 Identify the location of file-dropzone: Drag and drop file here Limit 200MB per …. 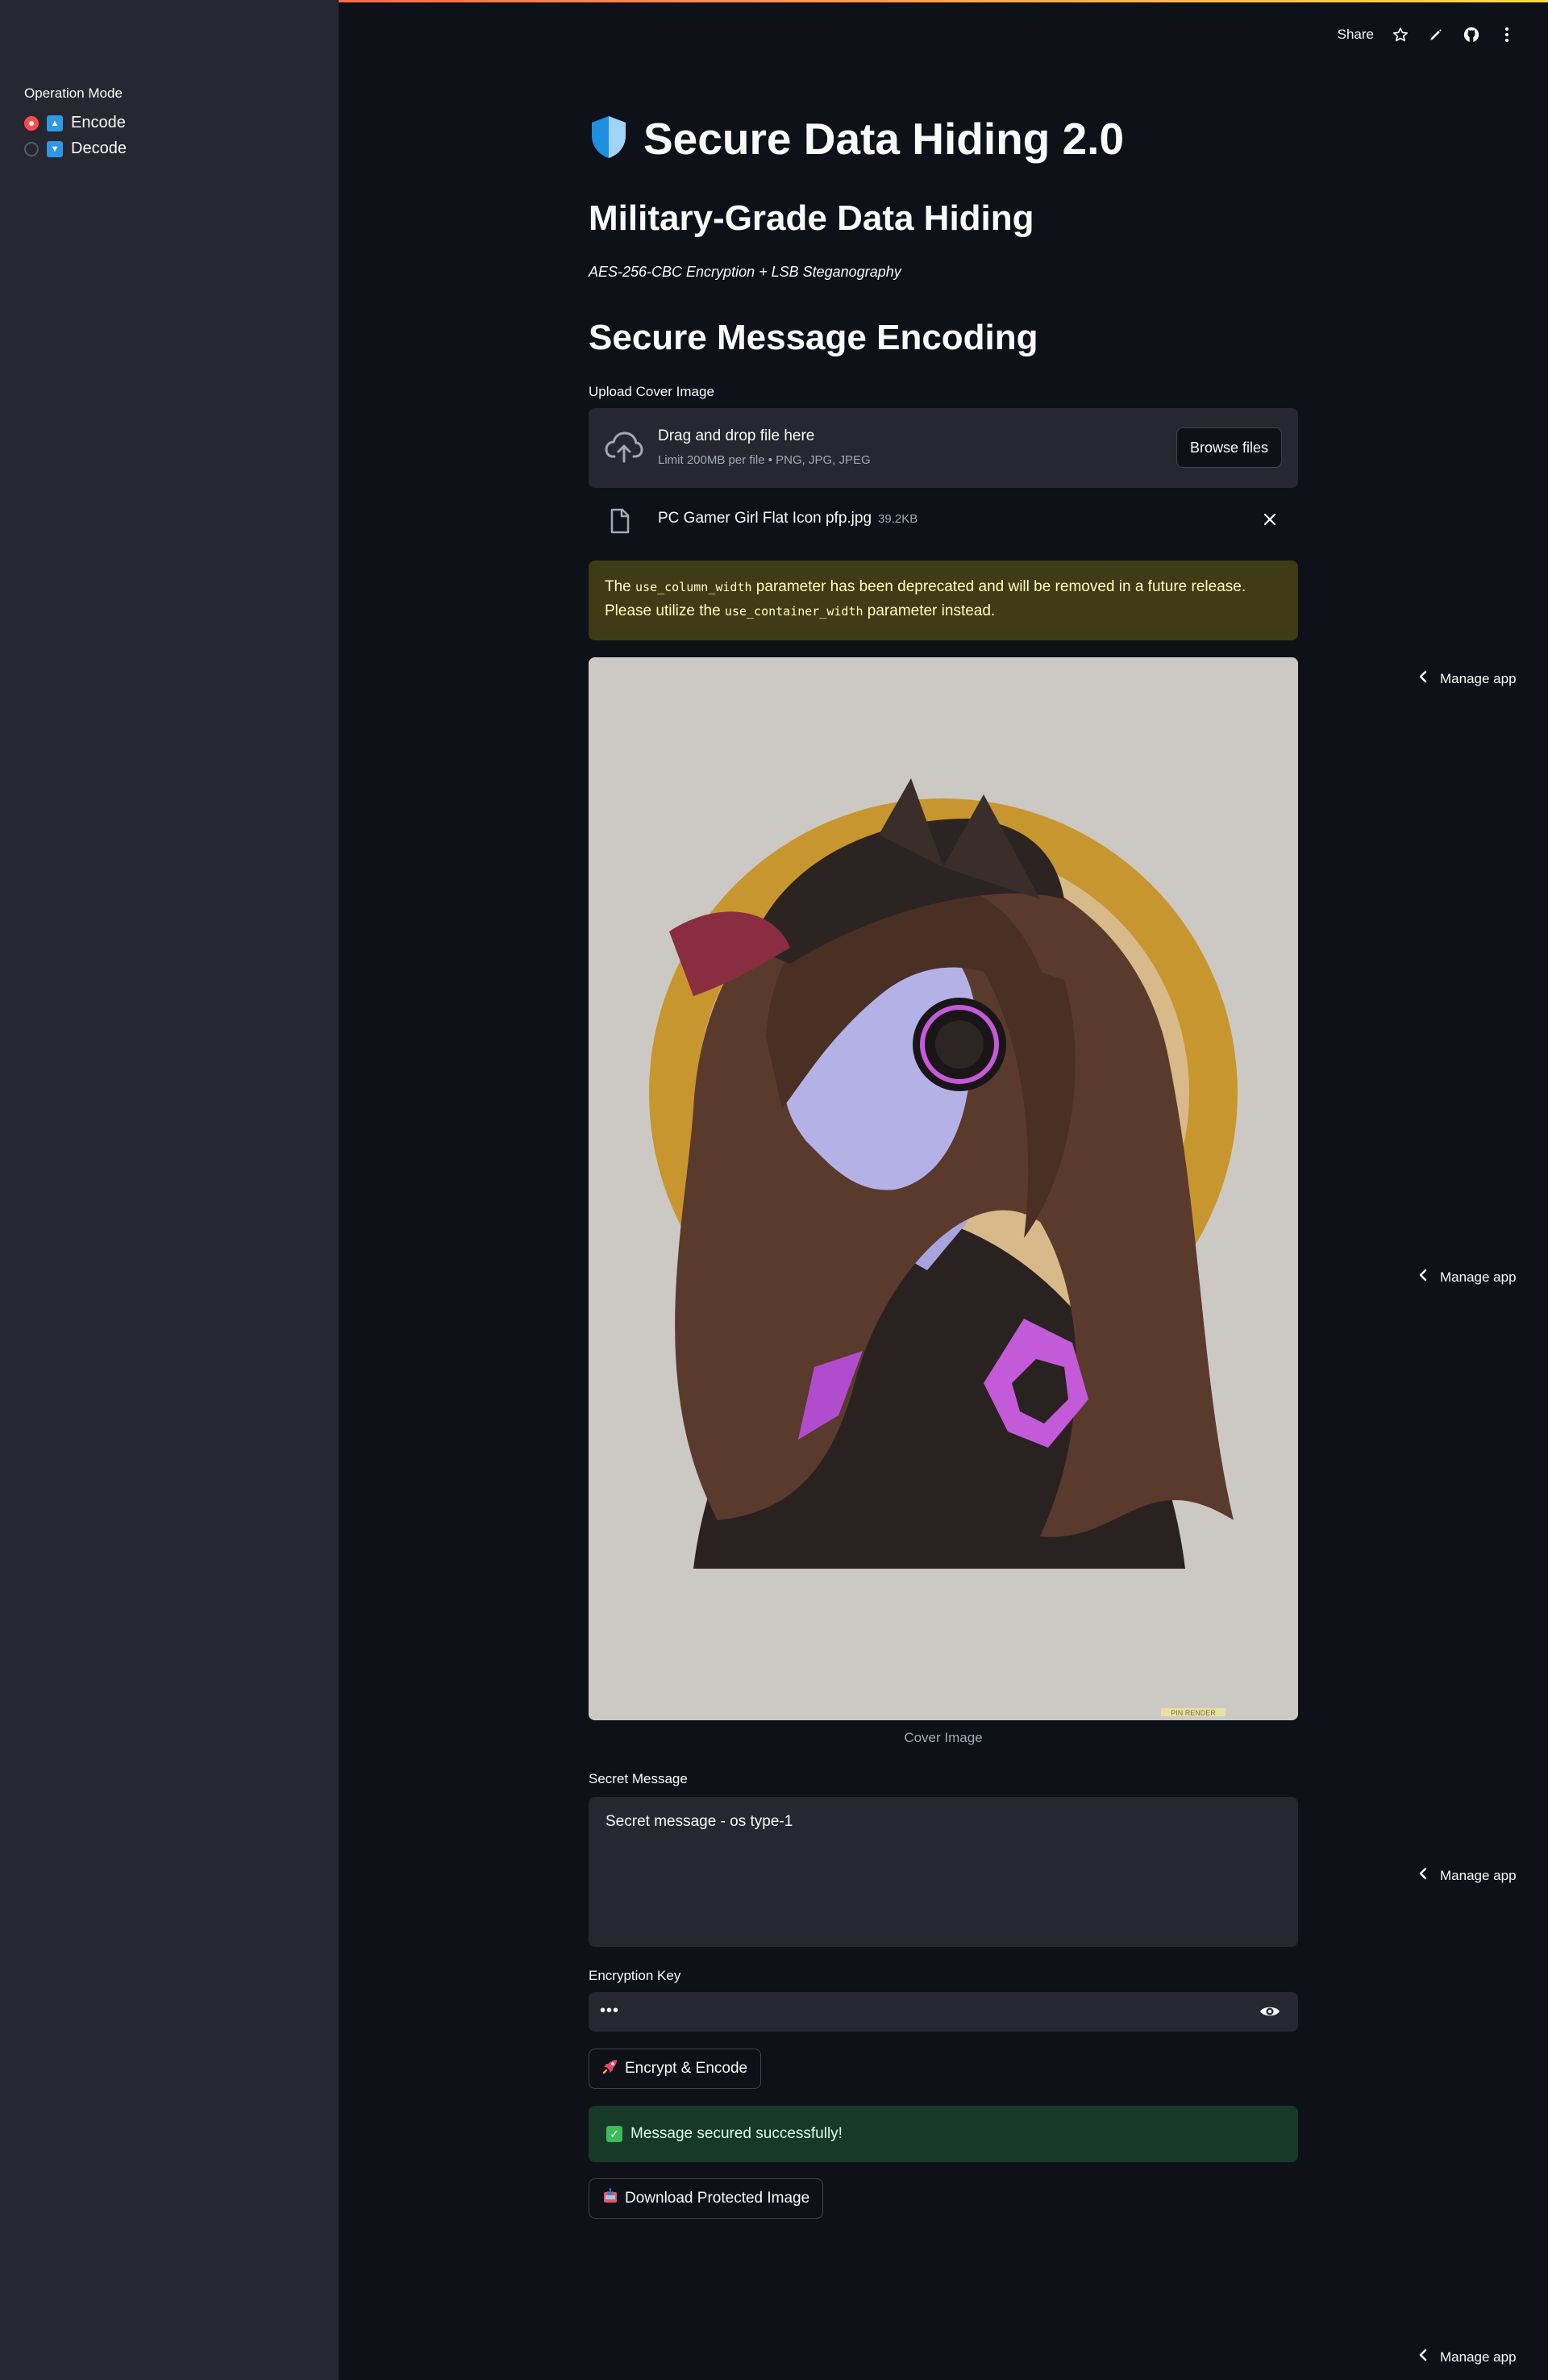
(943, 448).